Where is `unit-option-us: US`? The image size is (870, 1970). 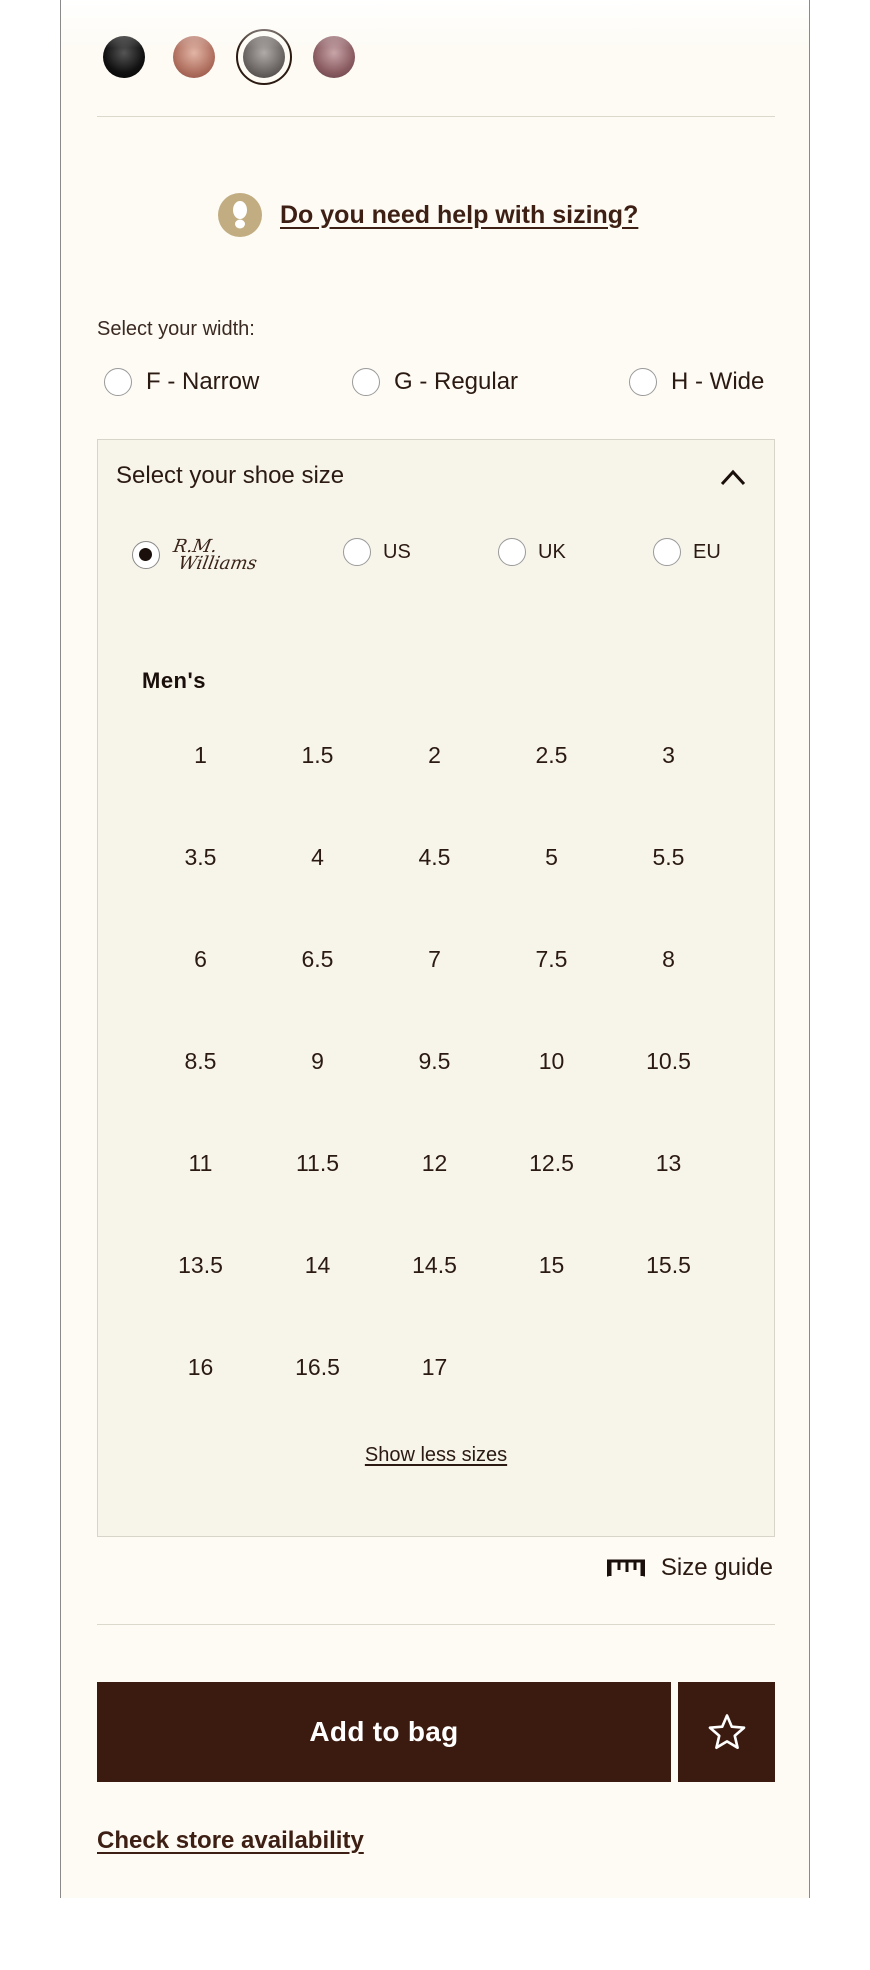
unit-option-us: US is located at coordinates (377, 552).